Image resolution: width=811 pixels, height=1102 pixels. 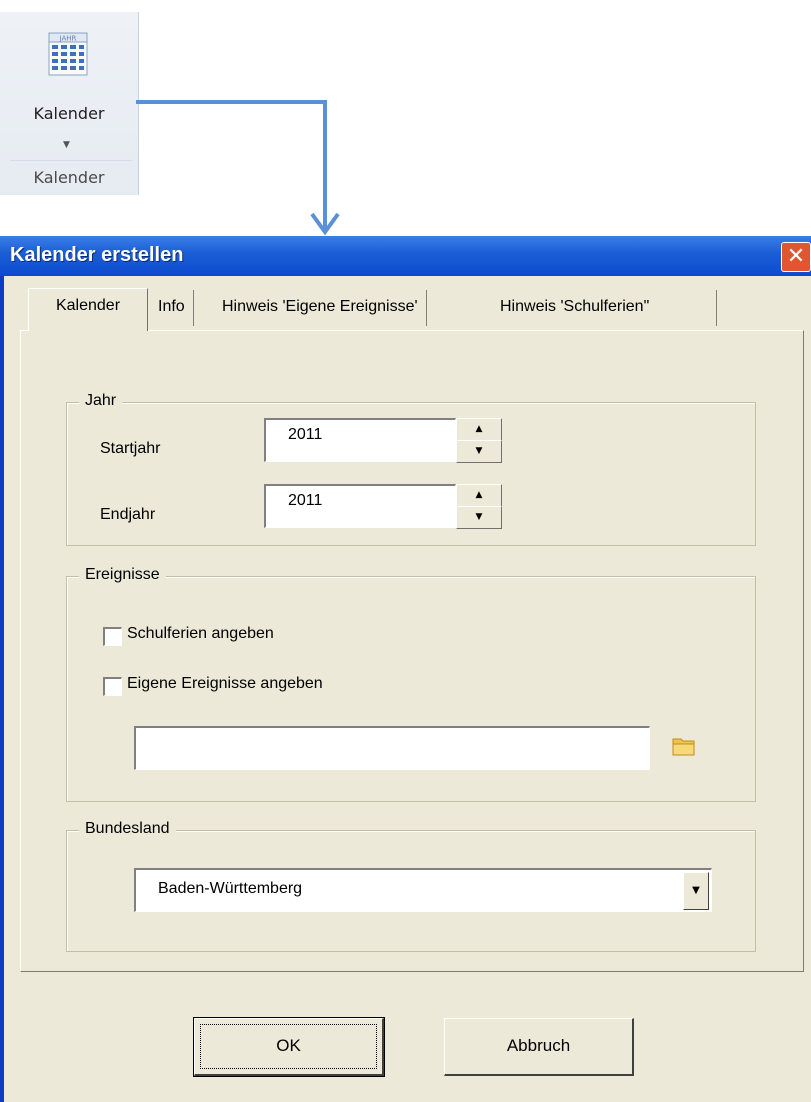 I want to click on close-button: ✕, so click(x=796, y=257).